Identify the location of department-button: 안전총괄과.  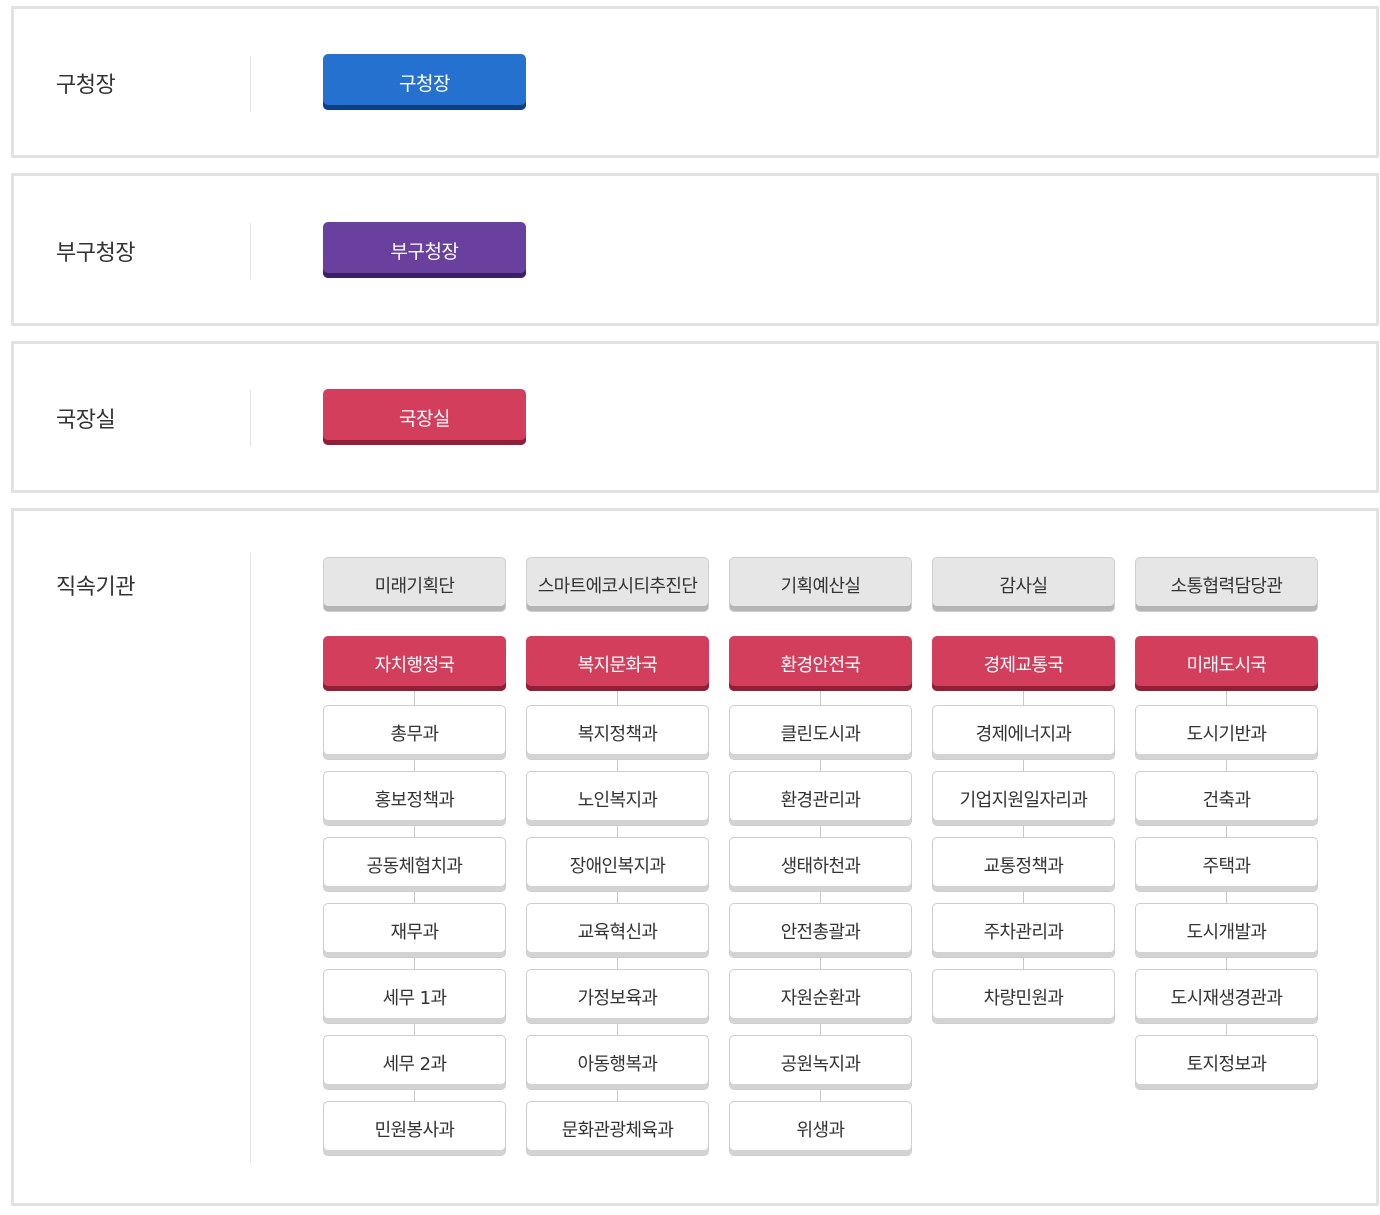
(820, 930).